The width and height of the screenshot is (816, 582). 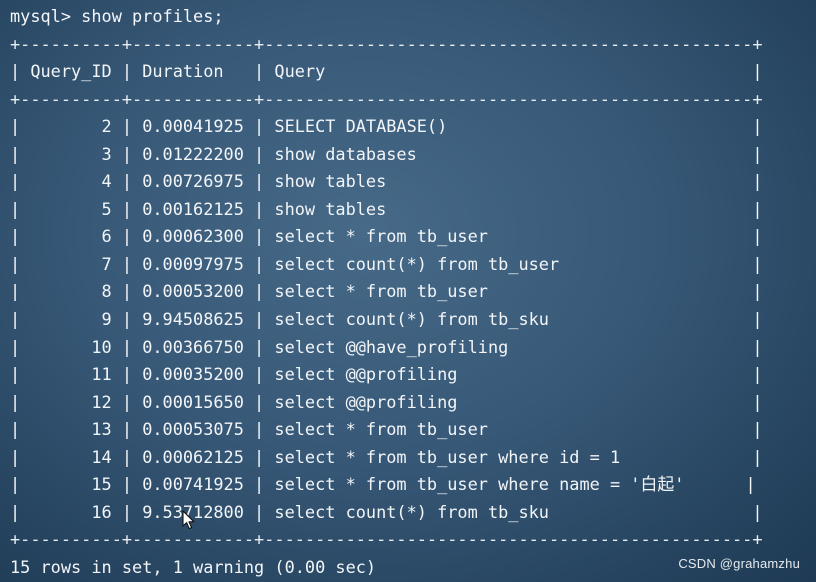 I want to click on mouse-pointer-icon, so click(x=188, y=520).